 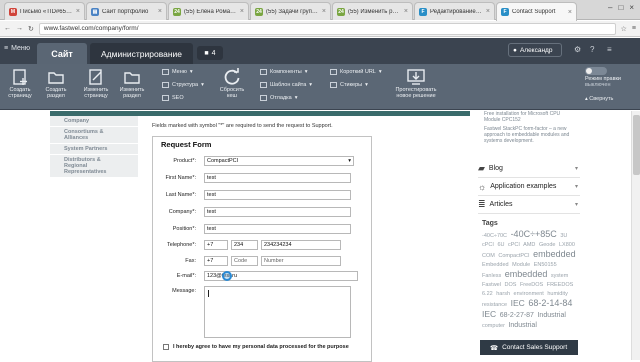 What do you see at coordinates (560, 285) in the screenshot?
I see `tag-link: FREEDOS` at bounding box center [560, 285].